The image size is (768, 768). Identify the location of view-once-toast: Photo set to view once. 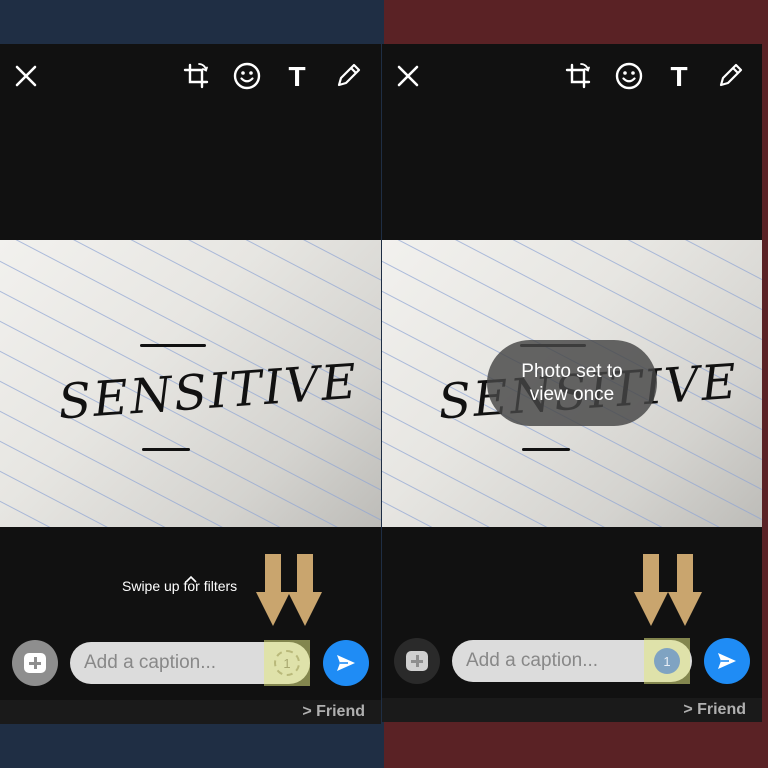
(572, 383).